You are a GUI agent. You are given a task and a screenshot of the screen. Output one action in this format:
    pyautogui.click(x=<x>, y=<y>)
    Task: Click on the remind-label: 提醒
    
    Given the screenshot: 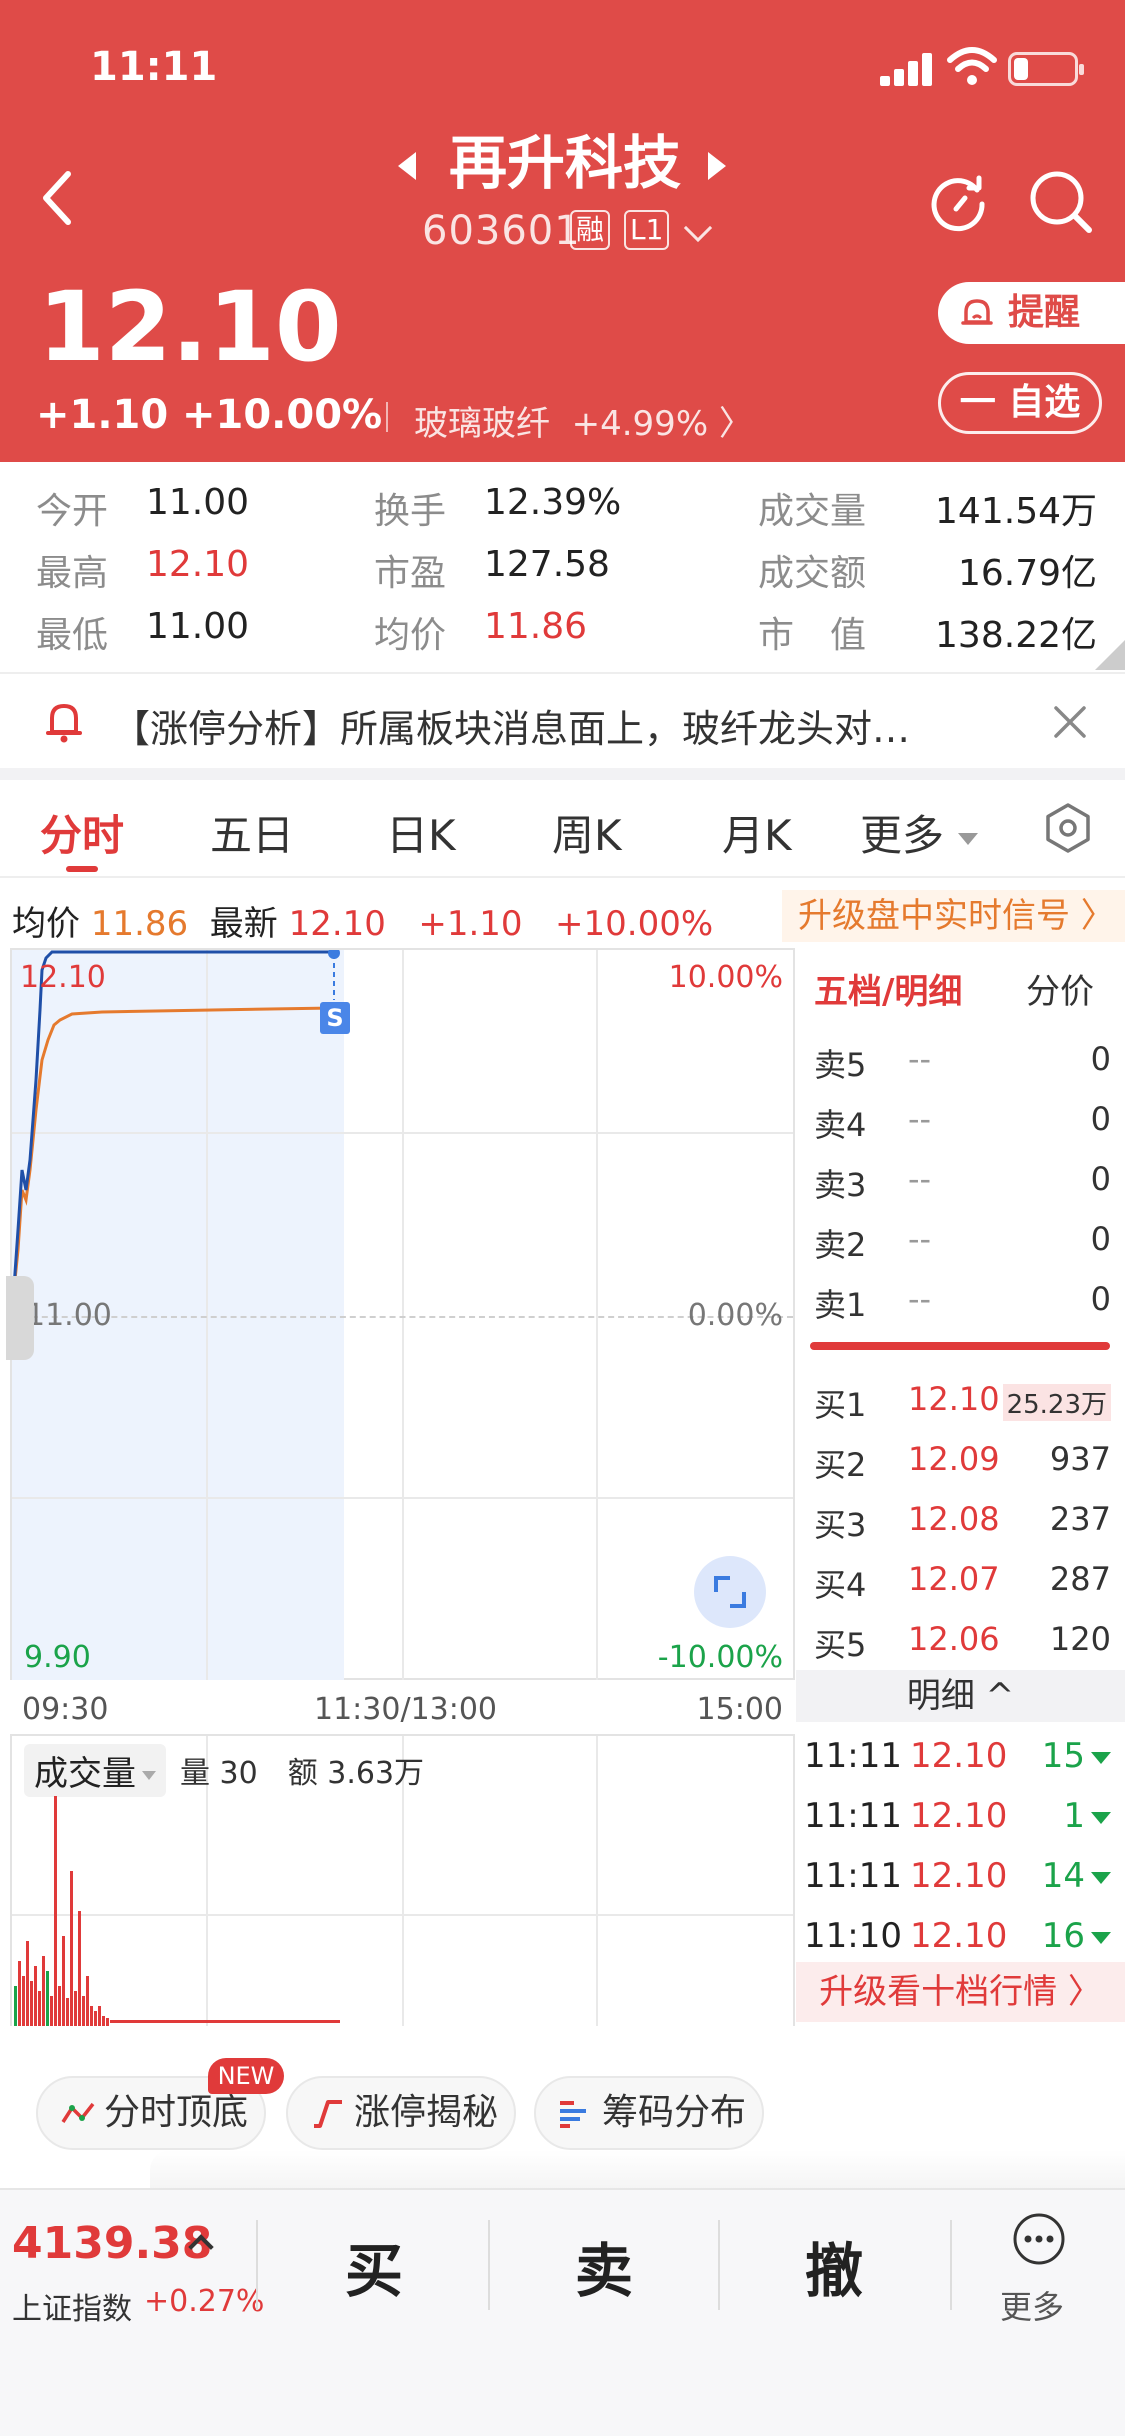 What is the action you would take?
    pyautogui.click(x=1044, y=312)
    